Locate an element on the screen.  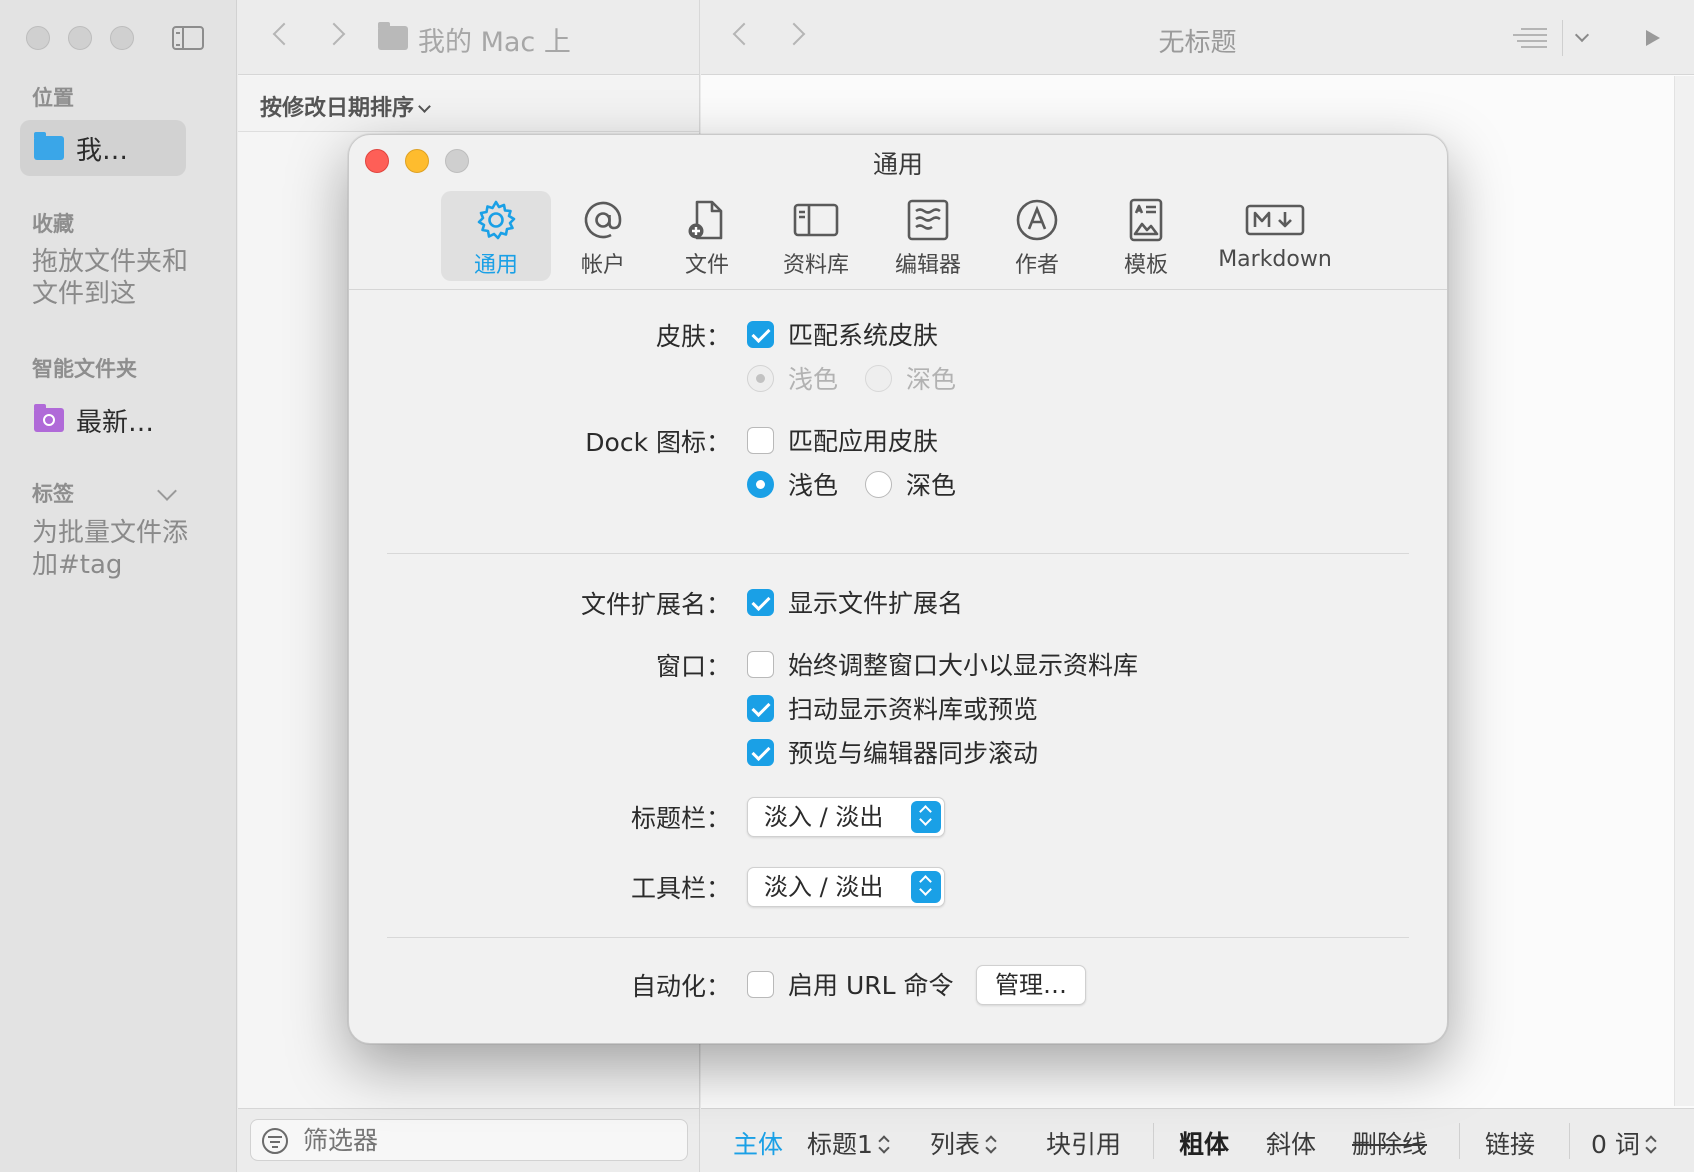
dock-icon-label: Dock 图标： is located at coordinates (658, 442).